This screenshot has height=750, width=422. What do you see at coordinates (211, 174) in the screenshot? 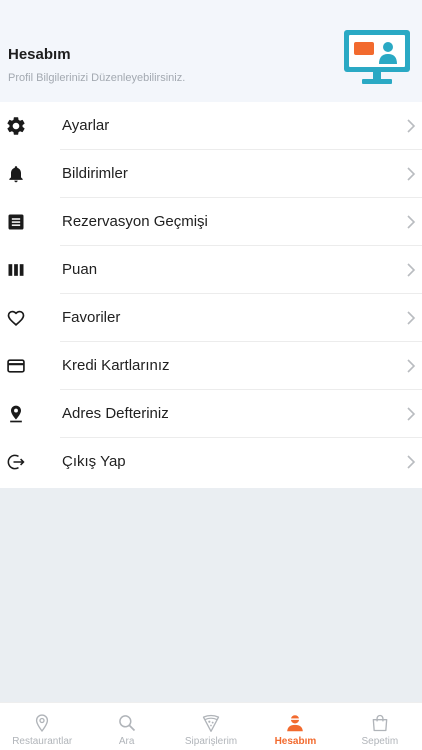
I see `menu-item-notifications: Bildirimler` at bounding box center [211, 174].